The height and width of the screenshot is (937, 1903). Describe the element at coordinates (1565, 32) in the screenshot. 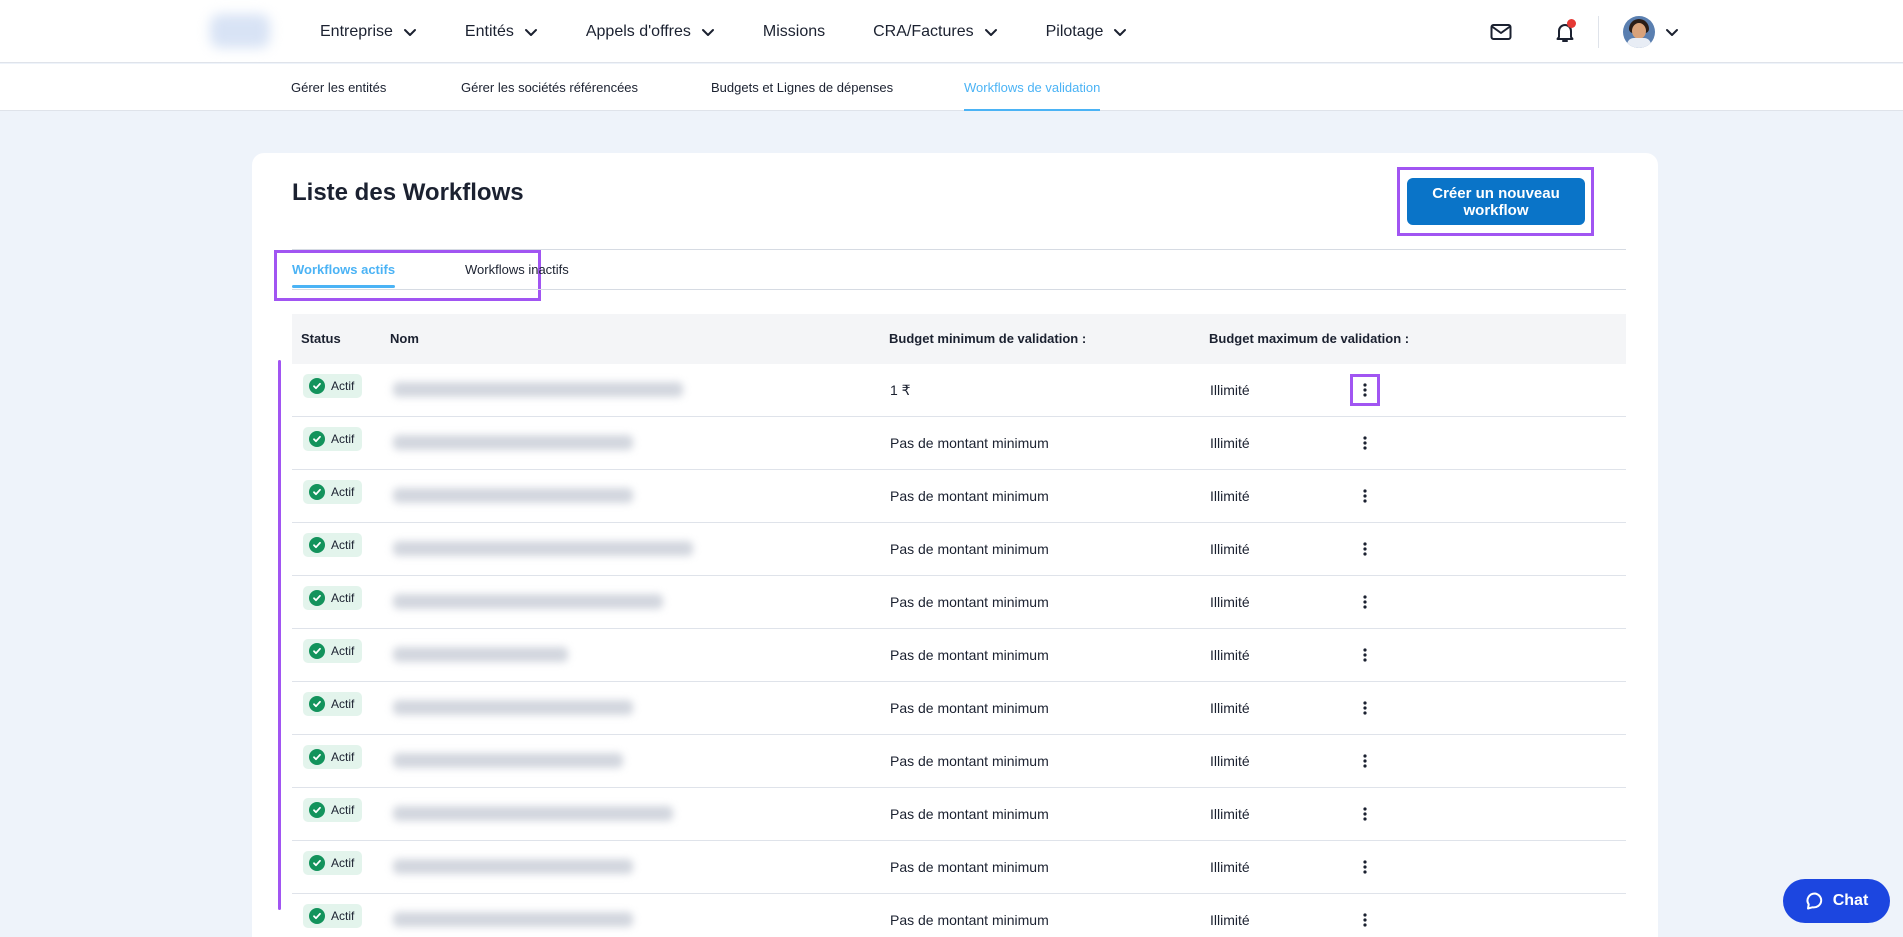

I see `bell-icon` at that location.